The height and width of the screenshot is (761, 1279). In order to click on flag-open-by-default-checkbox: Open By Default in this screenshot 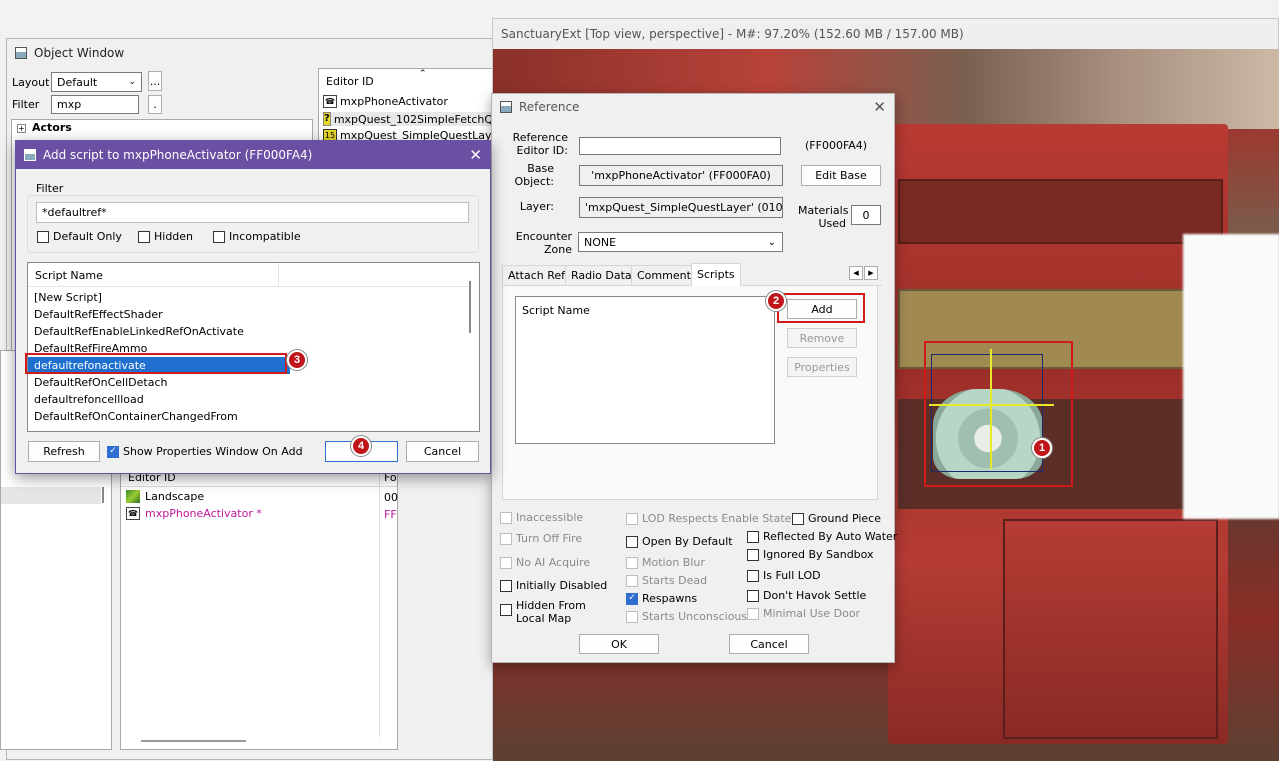, I will do `click(679, 541)`.